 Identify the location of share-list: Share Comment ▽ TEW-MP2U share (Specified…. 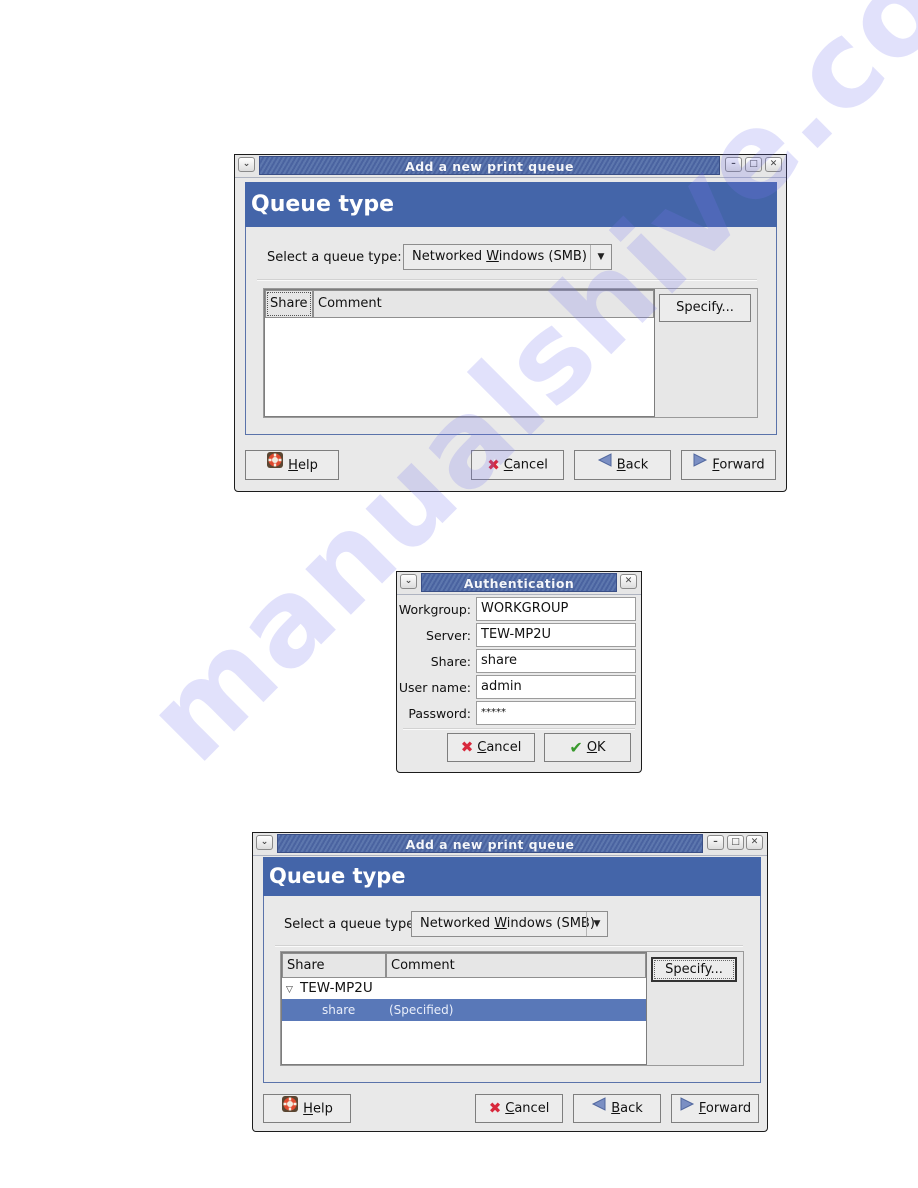
(464, 1008).